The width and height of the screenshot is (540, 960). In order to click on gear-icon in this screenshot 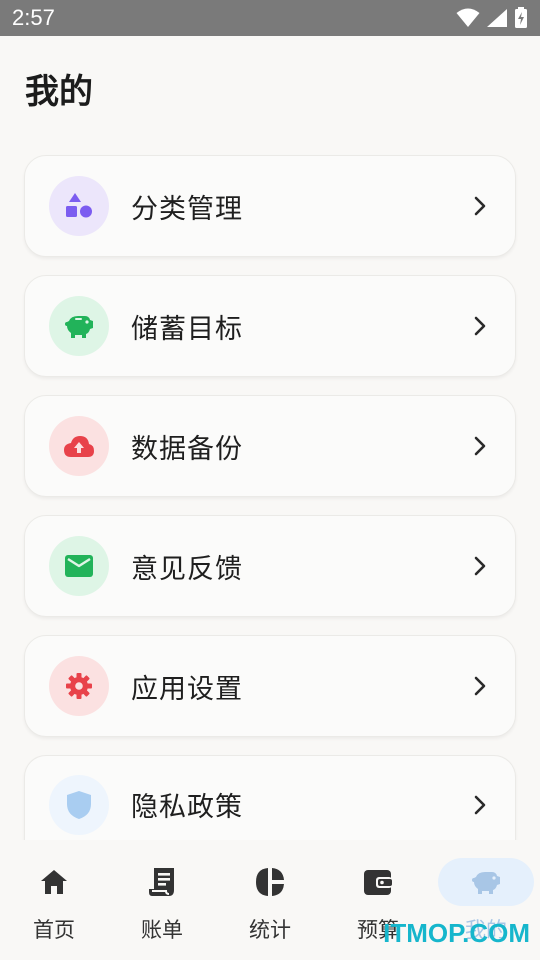, I will do `click(79, 686)`.